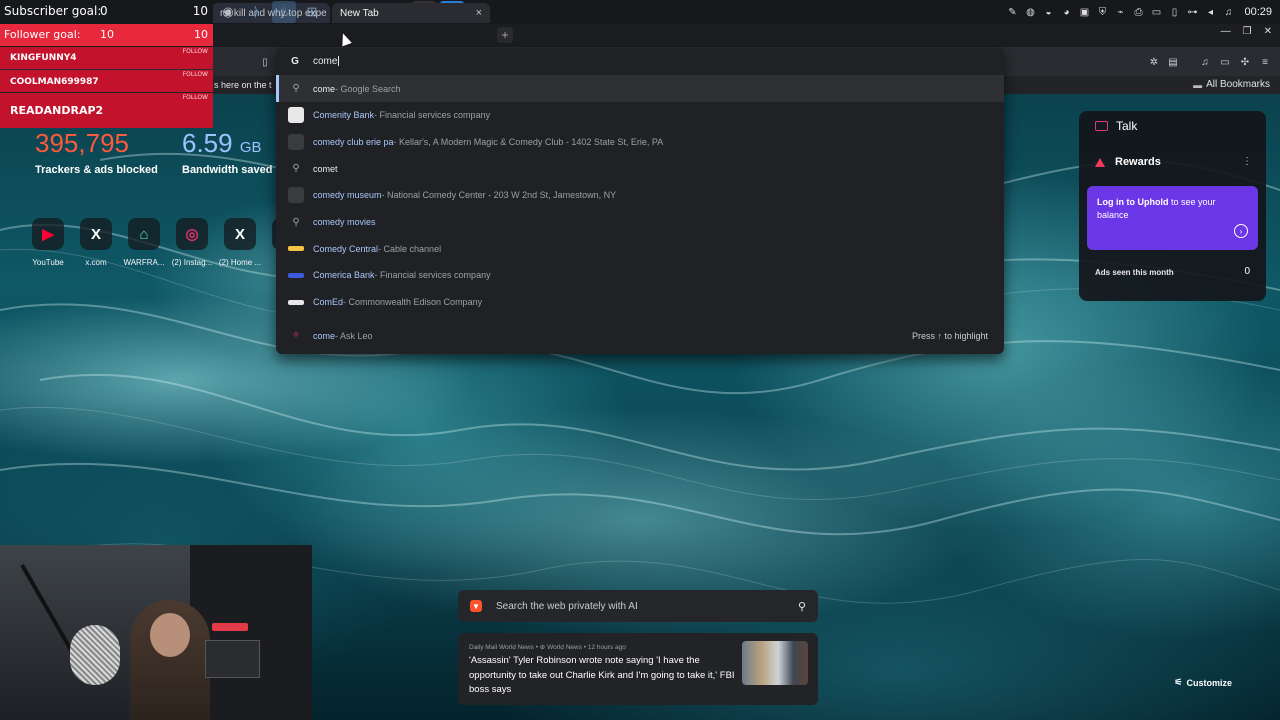 Image resolution: width=1280 pixels, height=720 pixels. Describe the element at coordinates (296, 302) in the screenshot. I see `entity-logo-icon` at that location.